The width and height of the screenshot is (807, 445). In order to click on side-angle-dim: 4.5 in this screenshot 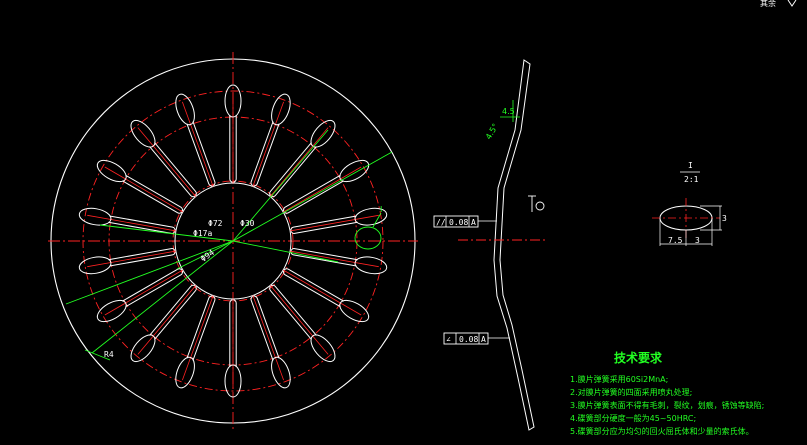, I will do `click(508, 111)`.